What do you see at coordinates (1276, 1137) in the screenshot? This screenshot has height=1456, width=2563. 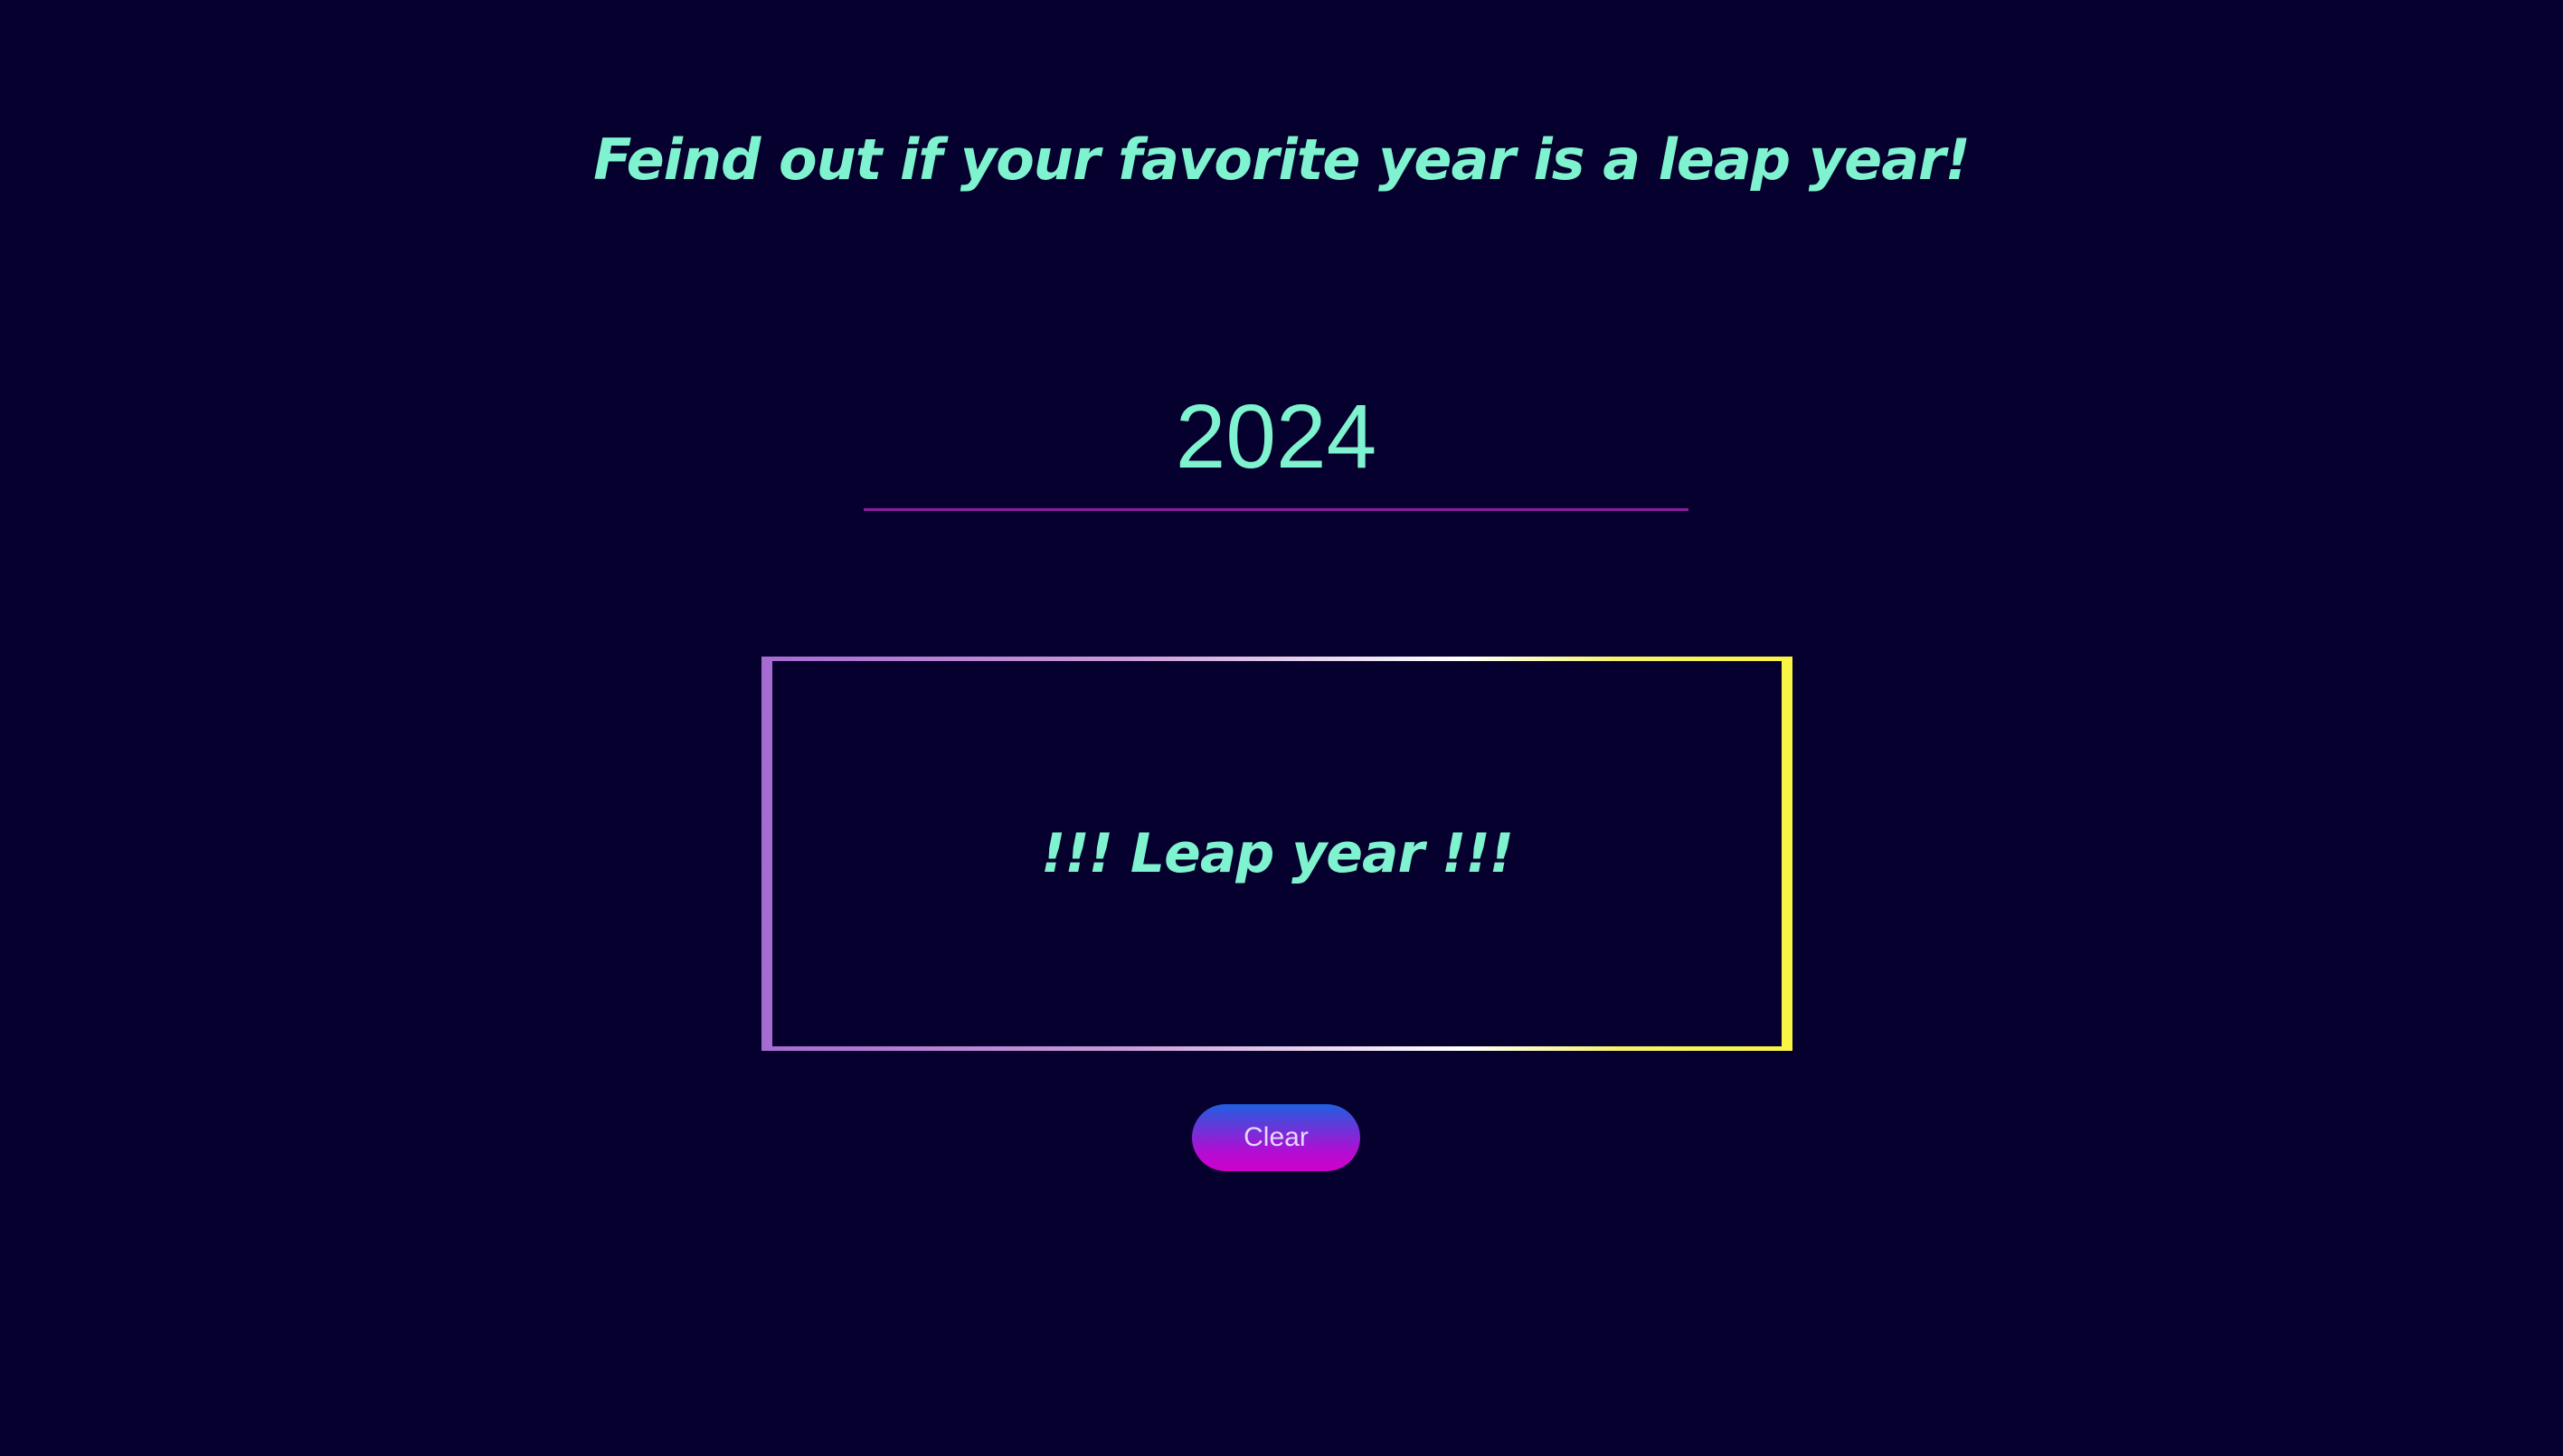 I see `clear-button: Clear` at bounding box center [1276, 1137].